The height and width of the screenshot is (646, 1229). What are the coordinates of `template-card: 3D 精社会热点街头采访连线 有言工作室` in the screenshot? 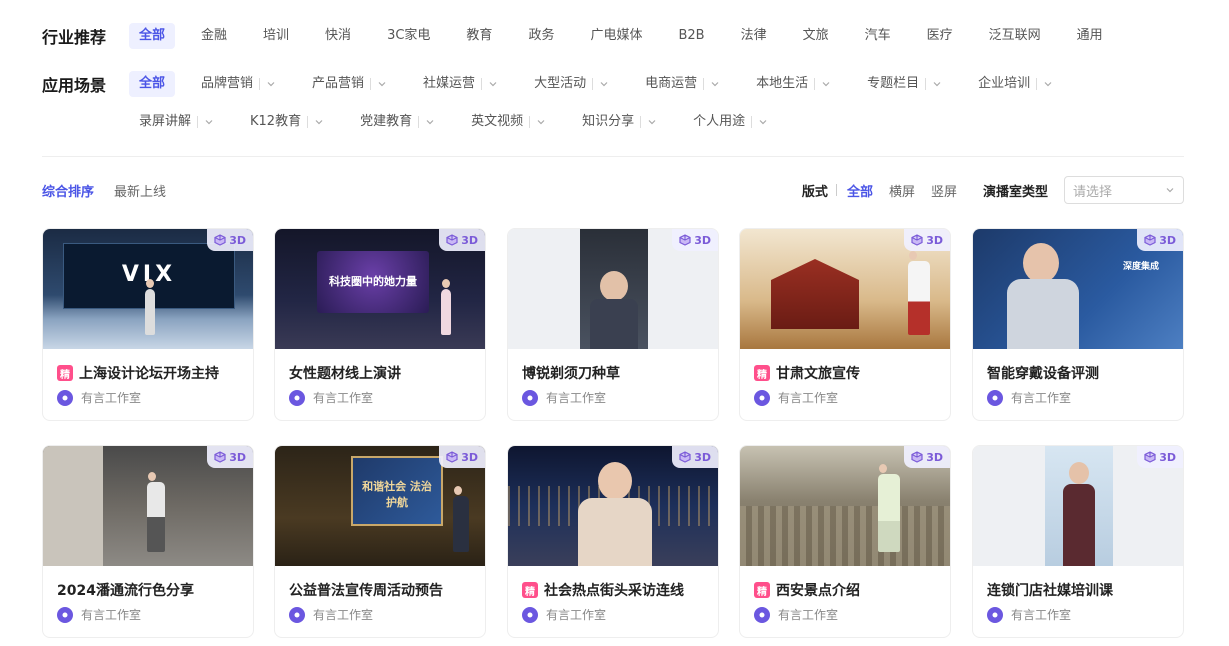 It's located at (613, 541).